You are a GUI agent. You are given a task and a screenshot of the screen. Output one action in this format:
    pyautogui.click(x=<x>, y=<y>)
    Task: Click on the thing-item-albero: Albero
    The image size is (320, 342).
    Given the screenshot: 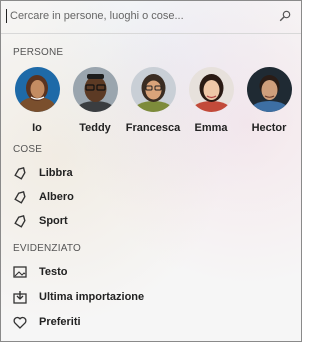 What is the action you would take?
    pyautogui.click(x=43, y=197)
    